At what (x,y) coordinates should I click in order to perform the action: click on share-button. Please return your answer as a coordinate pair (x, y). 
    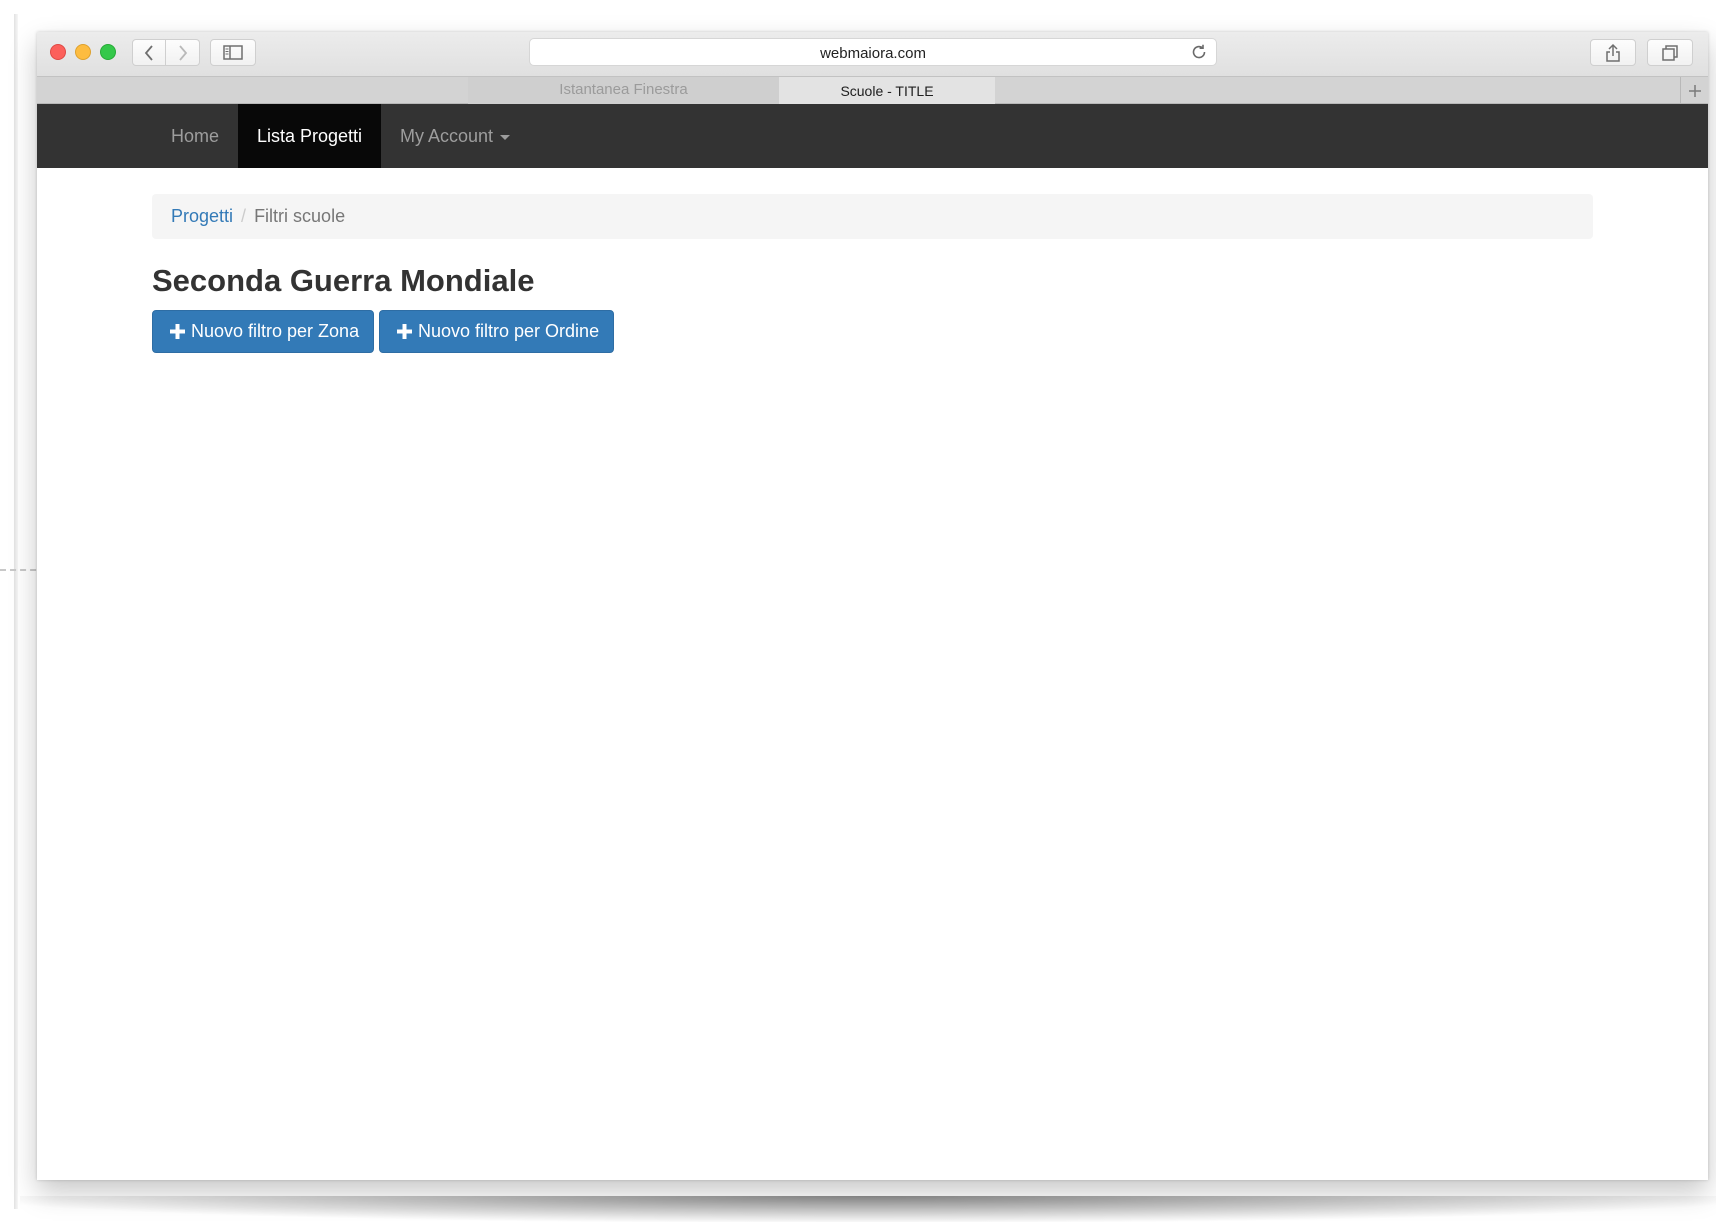
    Looking at the image, I should click on (1613, 52).